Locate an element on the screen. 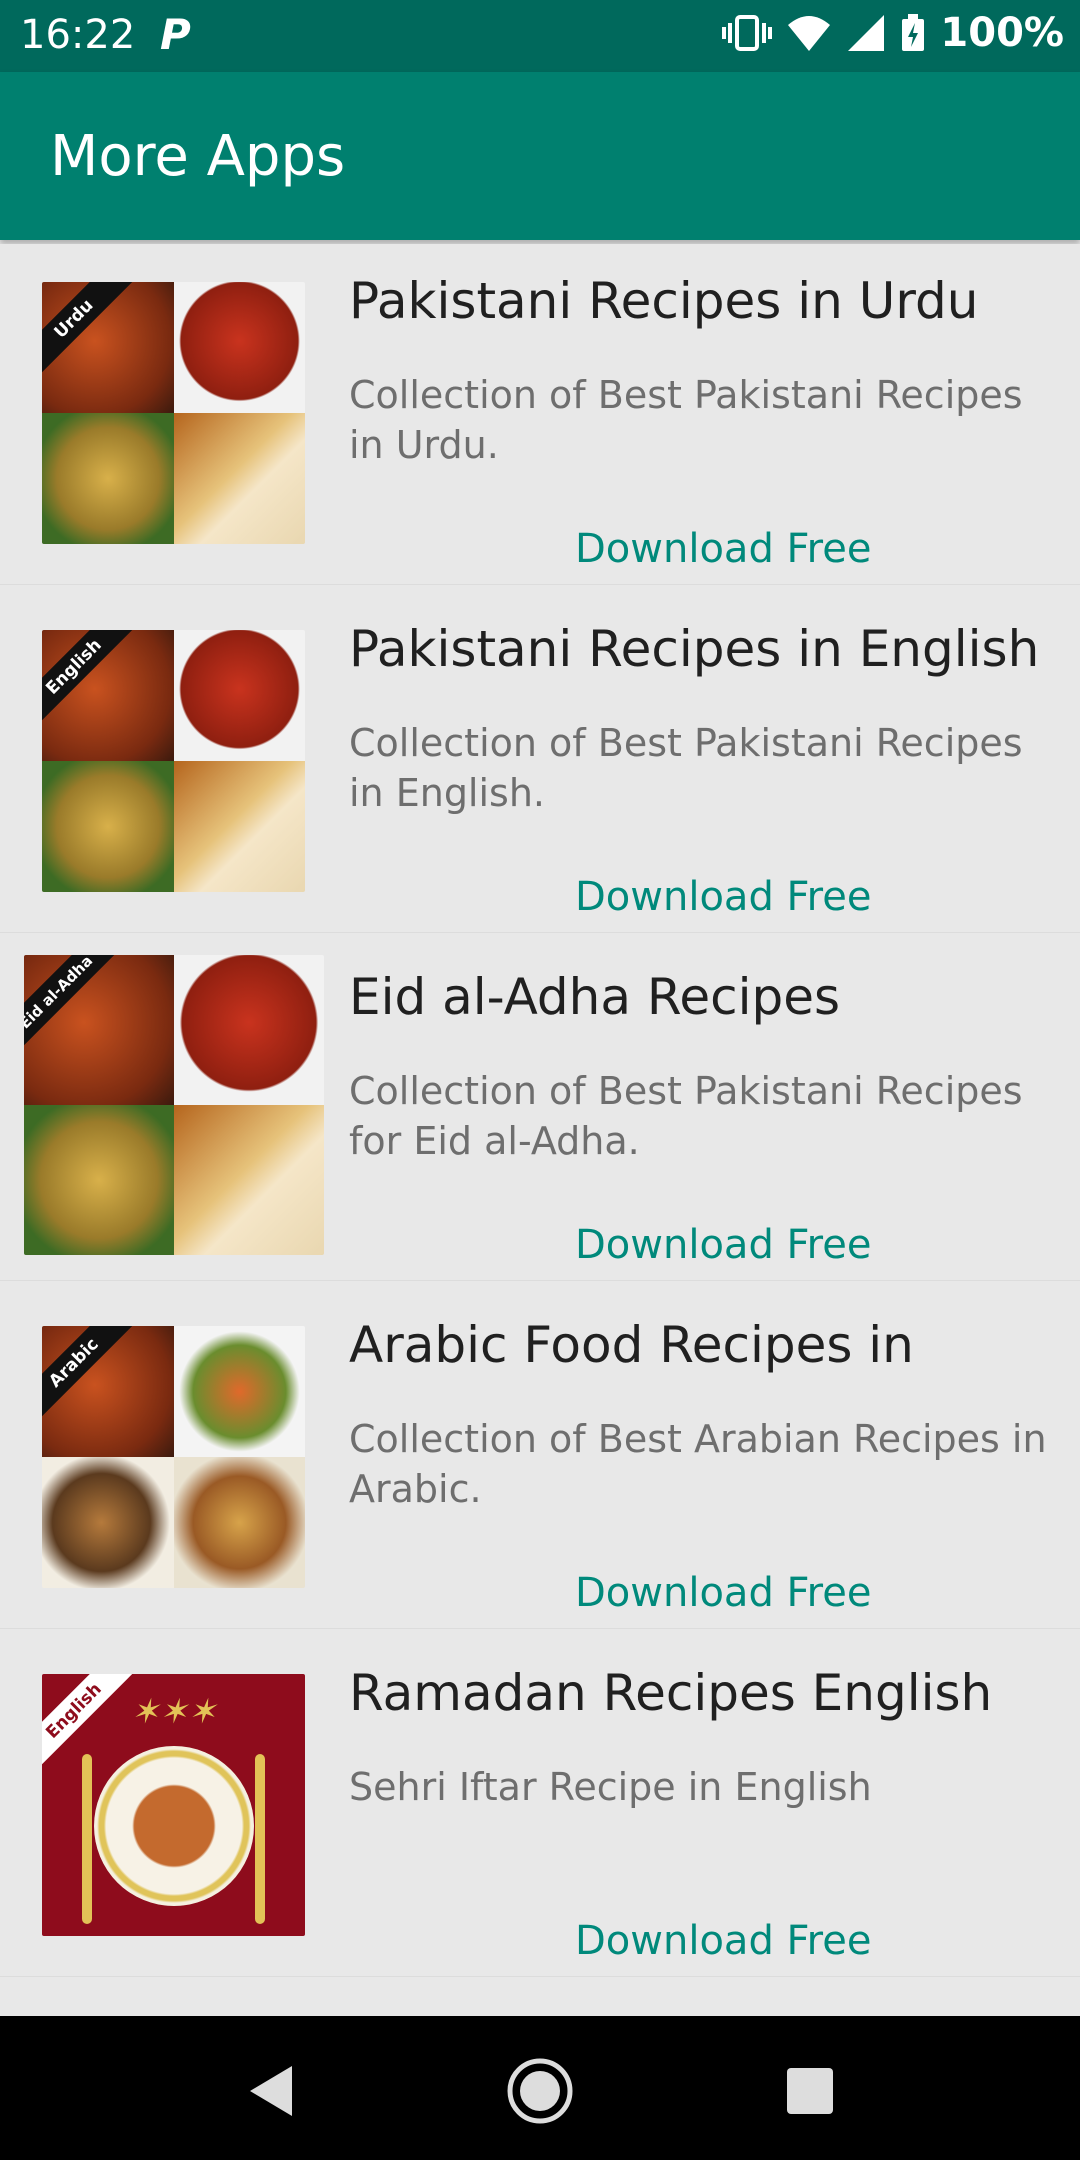 Image resolution: width=1080 pixels, height=2160 pixels. battery-icon is located at coordinates (913, 32).